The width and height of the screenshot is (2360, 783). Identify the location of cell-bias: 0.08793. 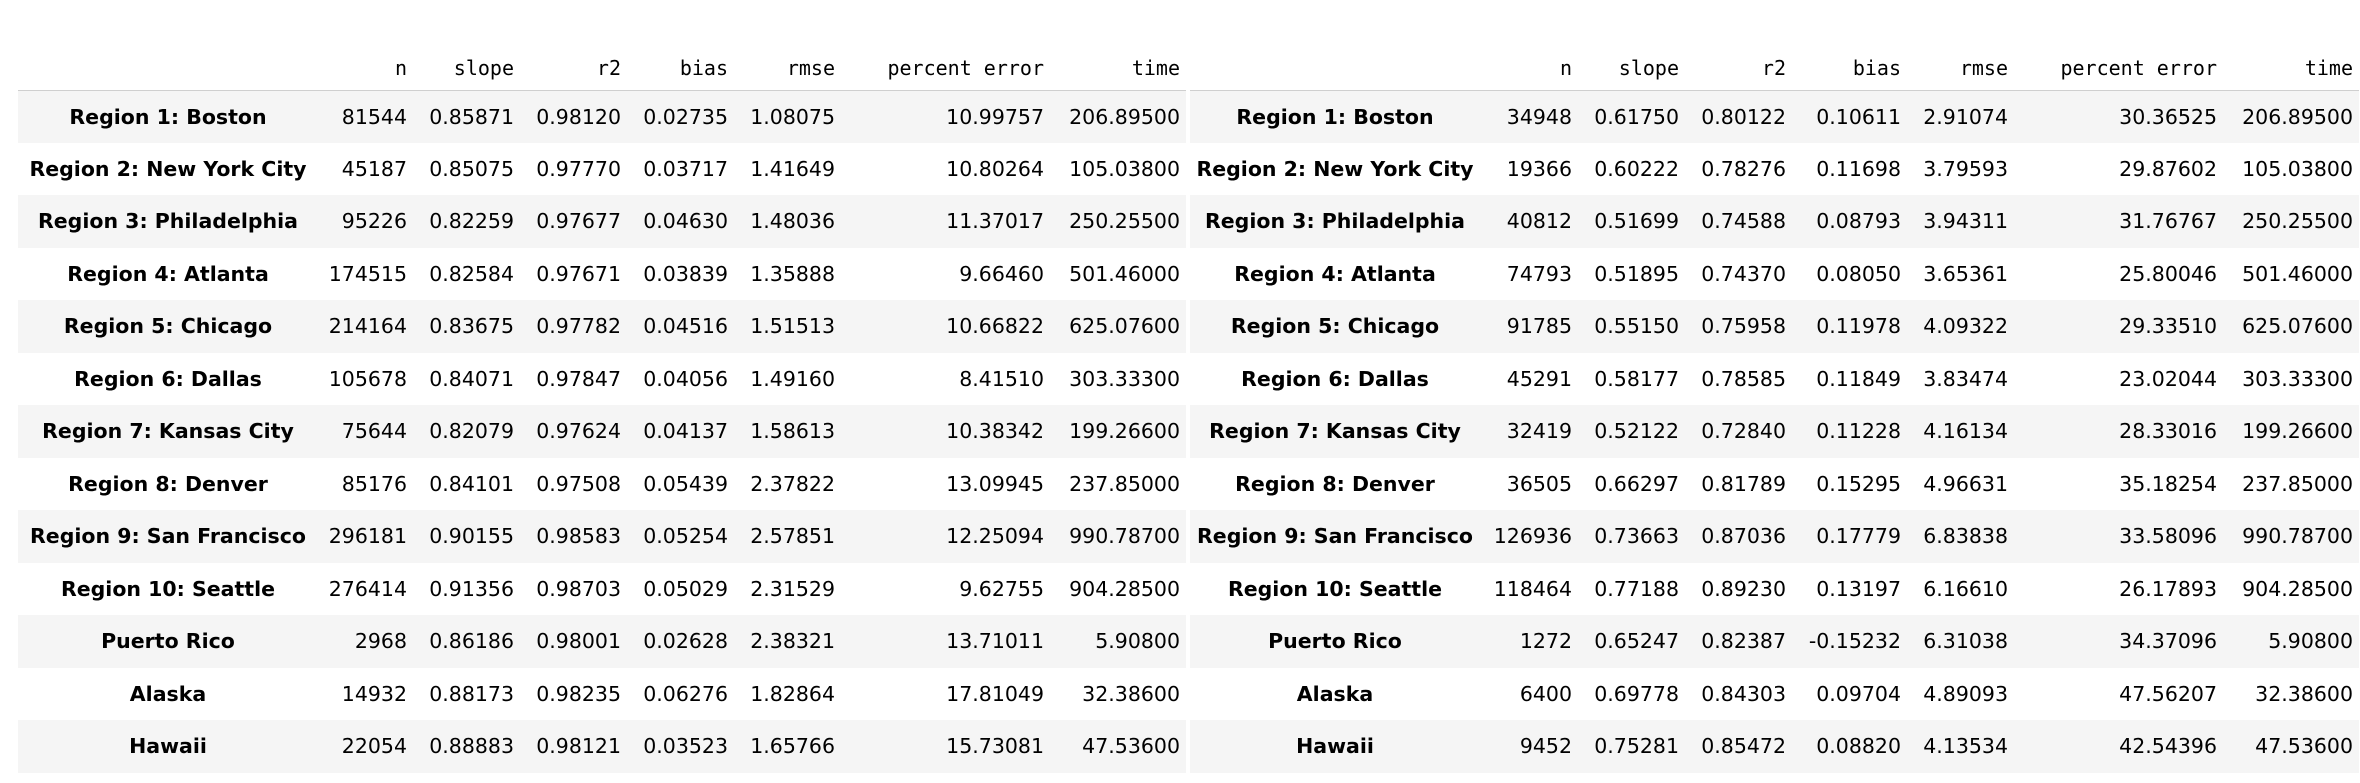
(1858, 221).